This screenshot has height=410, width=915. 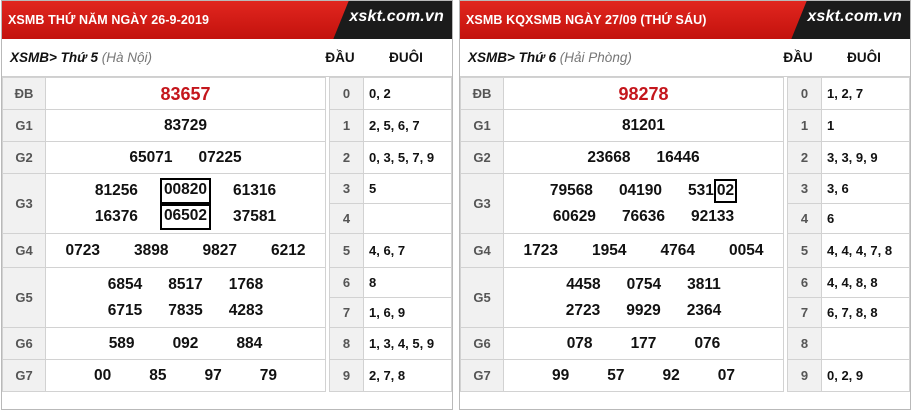 What do you see at coordinates (255, 216) in the screenshot?
I see `prize-number: 37581` at bounding box center [255, 216].